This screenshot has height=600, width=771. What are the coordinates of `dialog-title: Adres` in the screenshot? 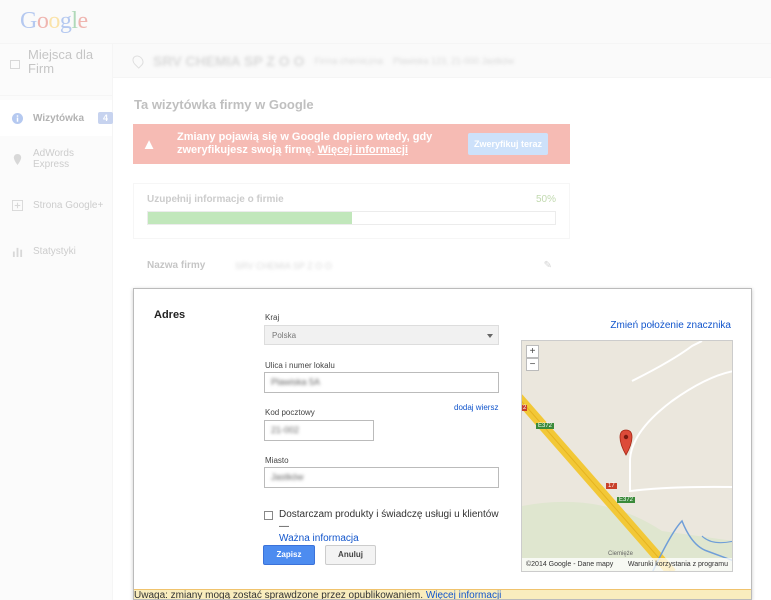 It's located at (170, 315).